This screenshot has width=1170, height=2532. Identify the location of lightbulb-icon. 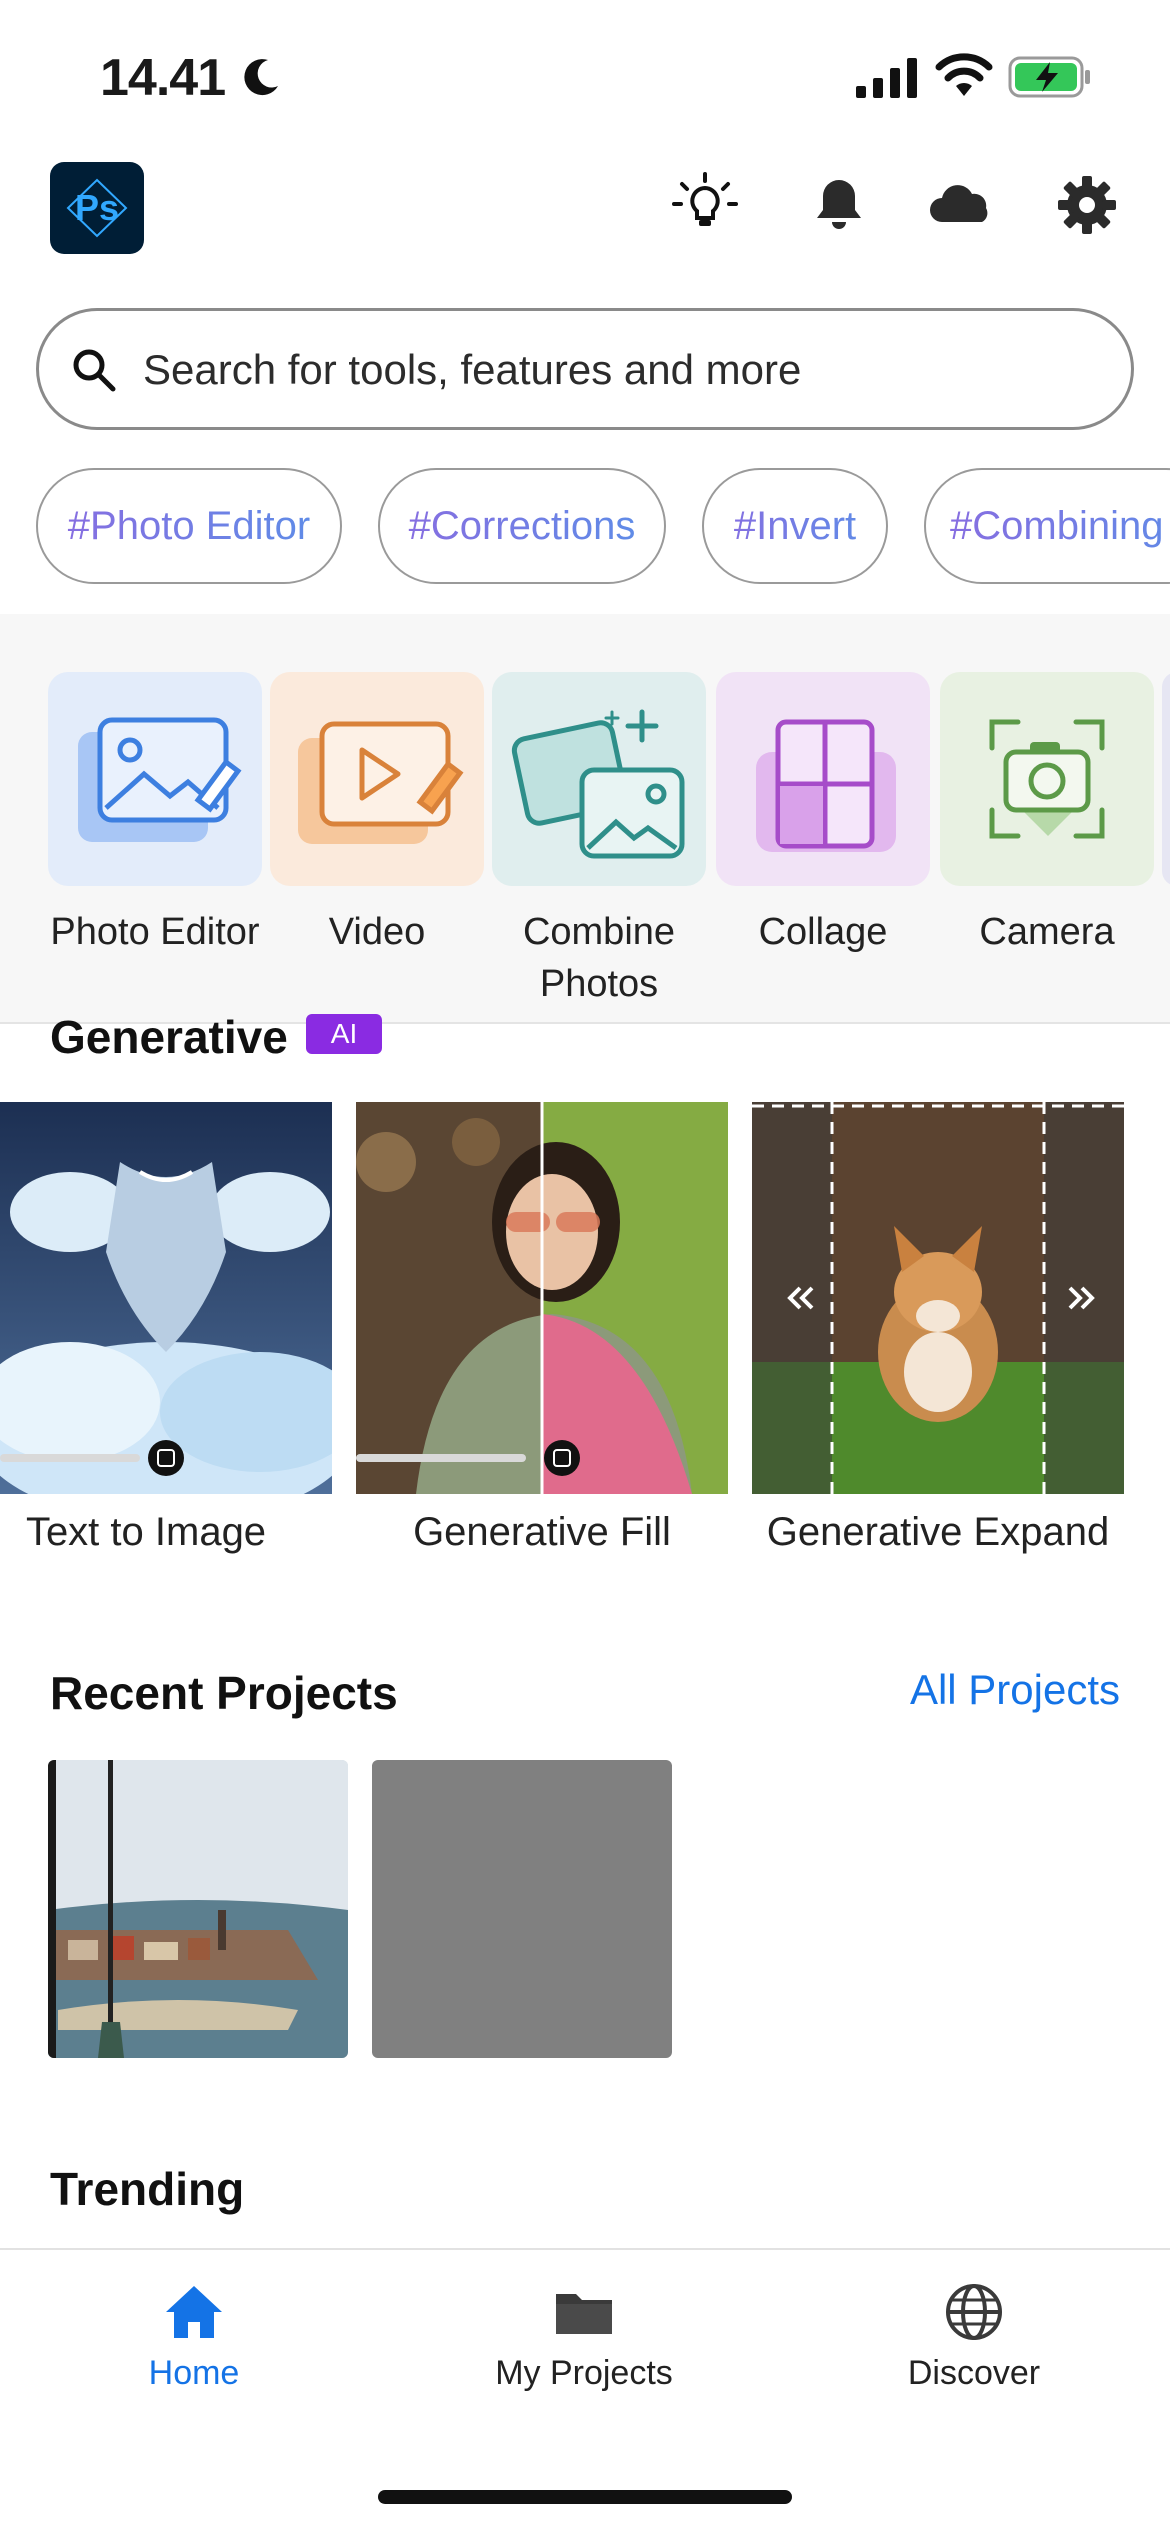
(705, 205).